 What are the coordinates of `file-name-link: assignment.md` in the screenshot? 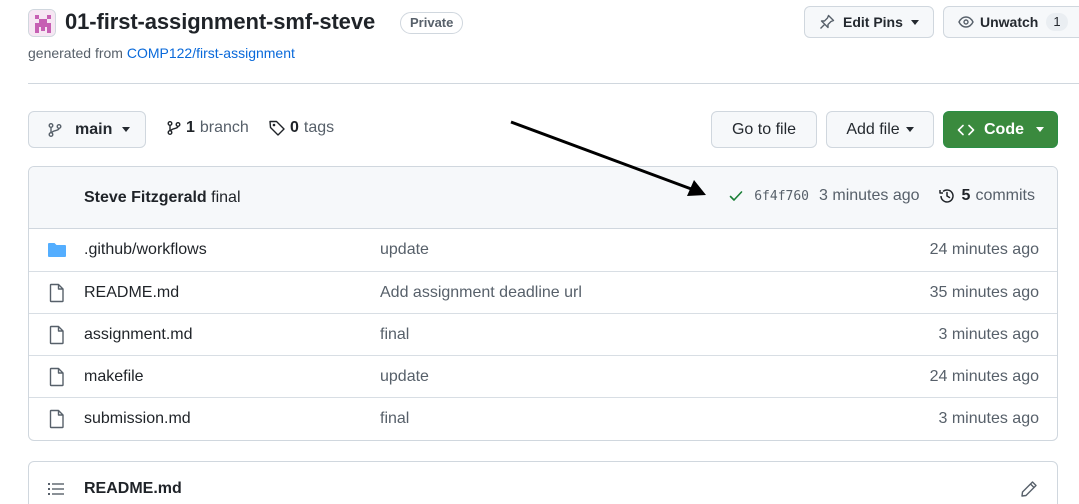 It's located at (138, 335).